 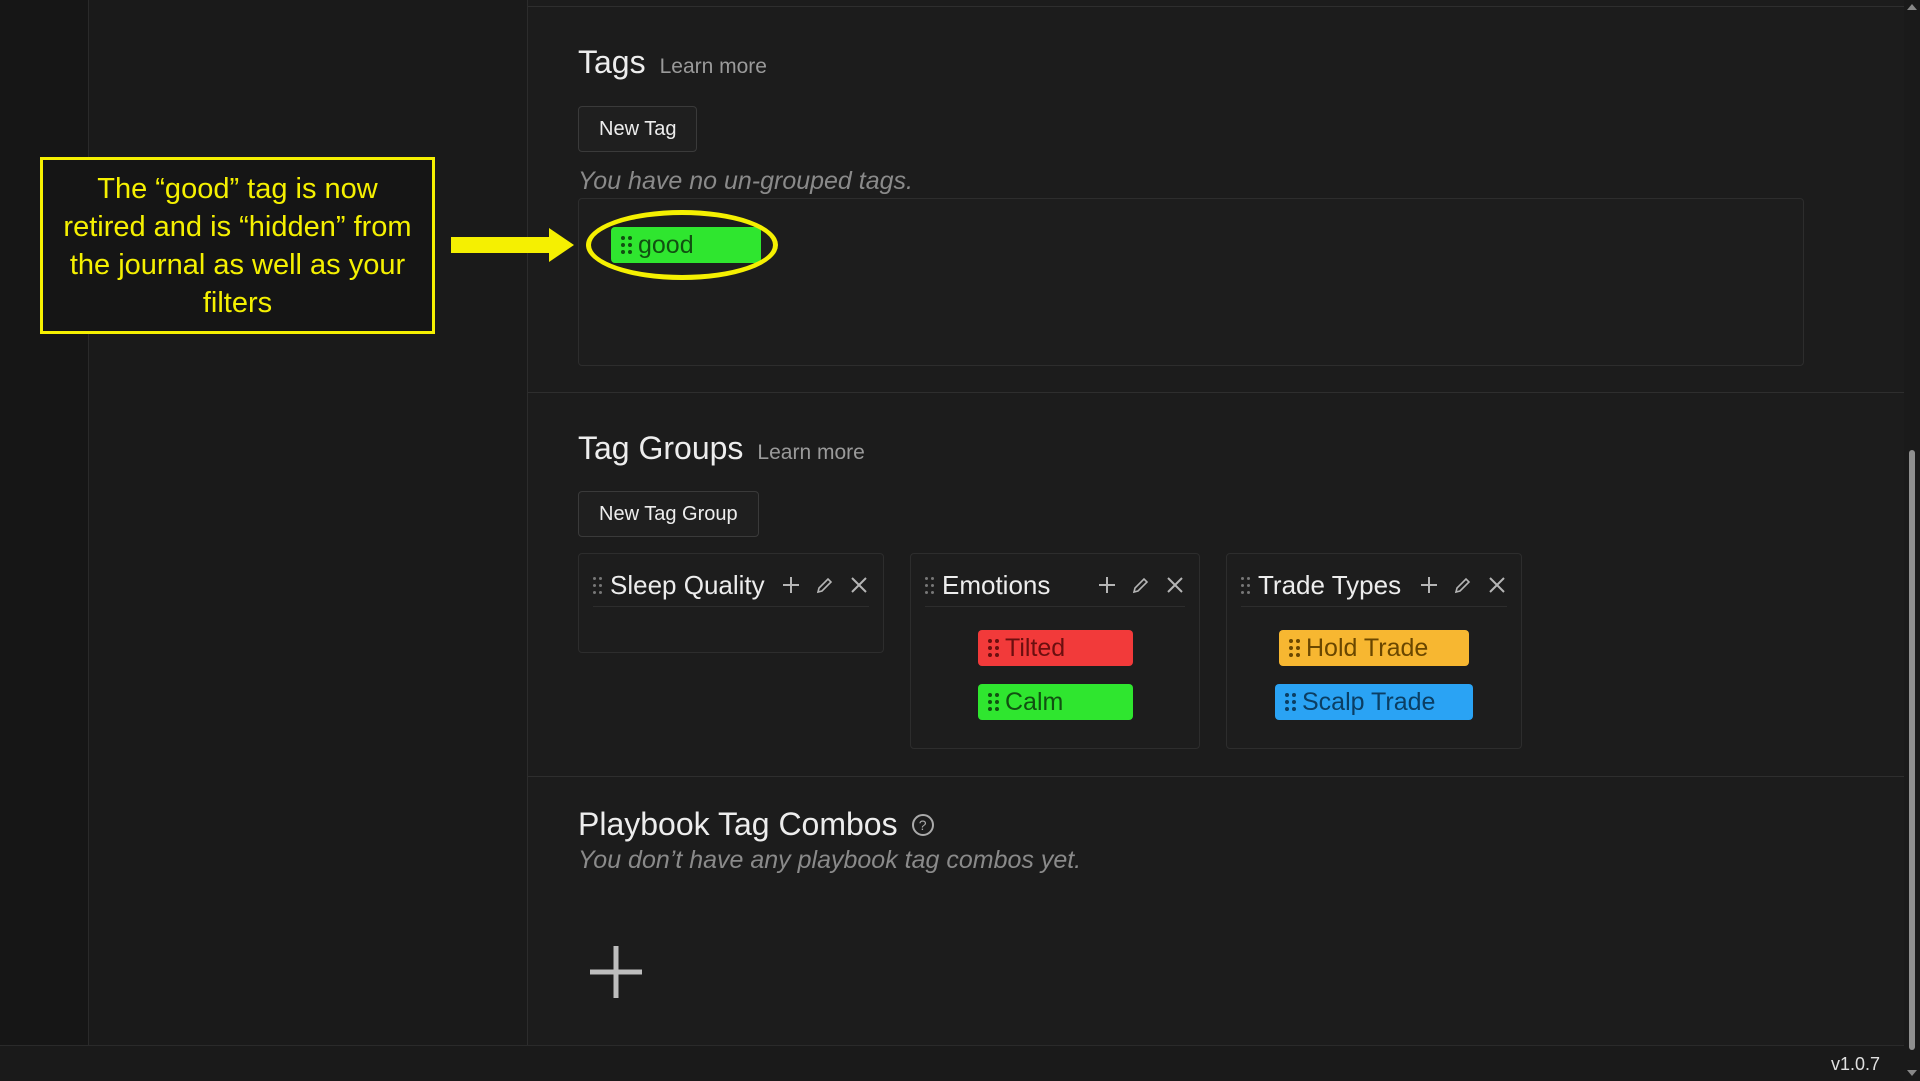 I want to click on tag-label: Scalp Trade, so click(x=1369, y=701).